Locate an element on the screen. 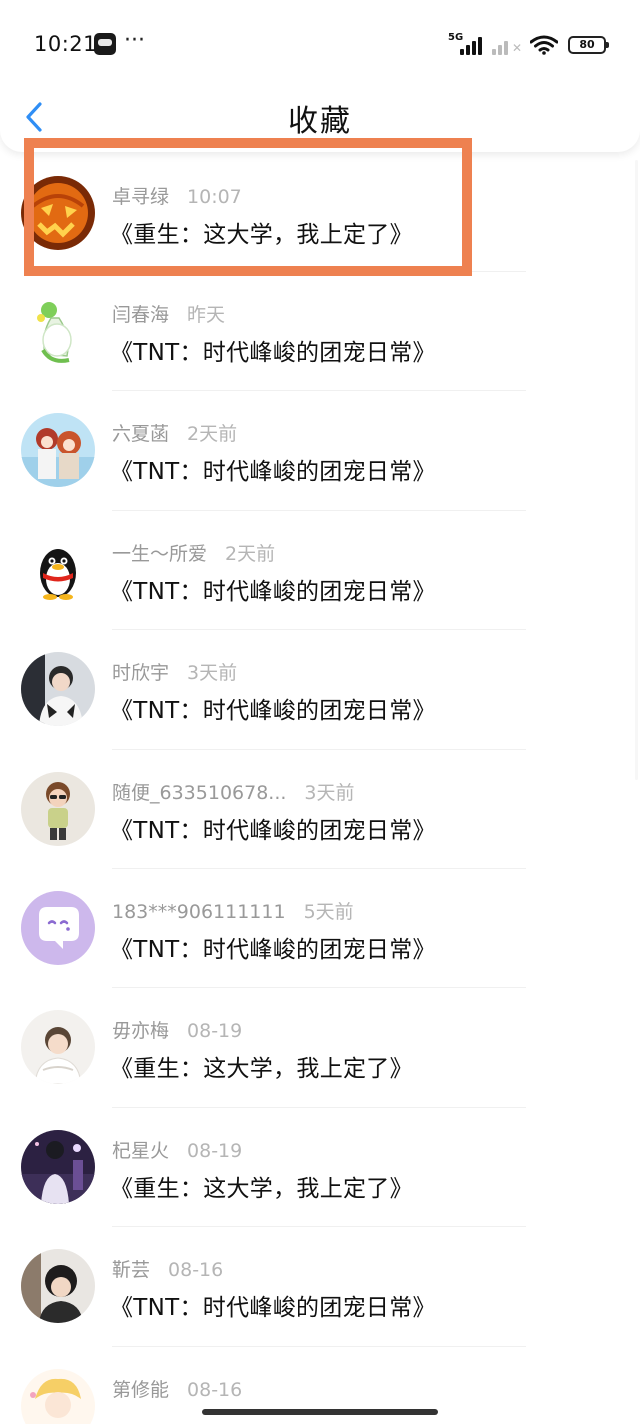 The height and width of the screenshot is (1424, 640). user-name: 183***906111111 is located at coordinates (199, 911).